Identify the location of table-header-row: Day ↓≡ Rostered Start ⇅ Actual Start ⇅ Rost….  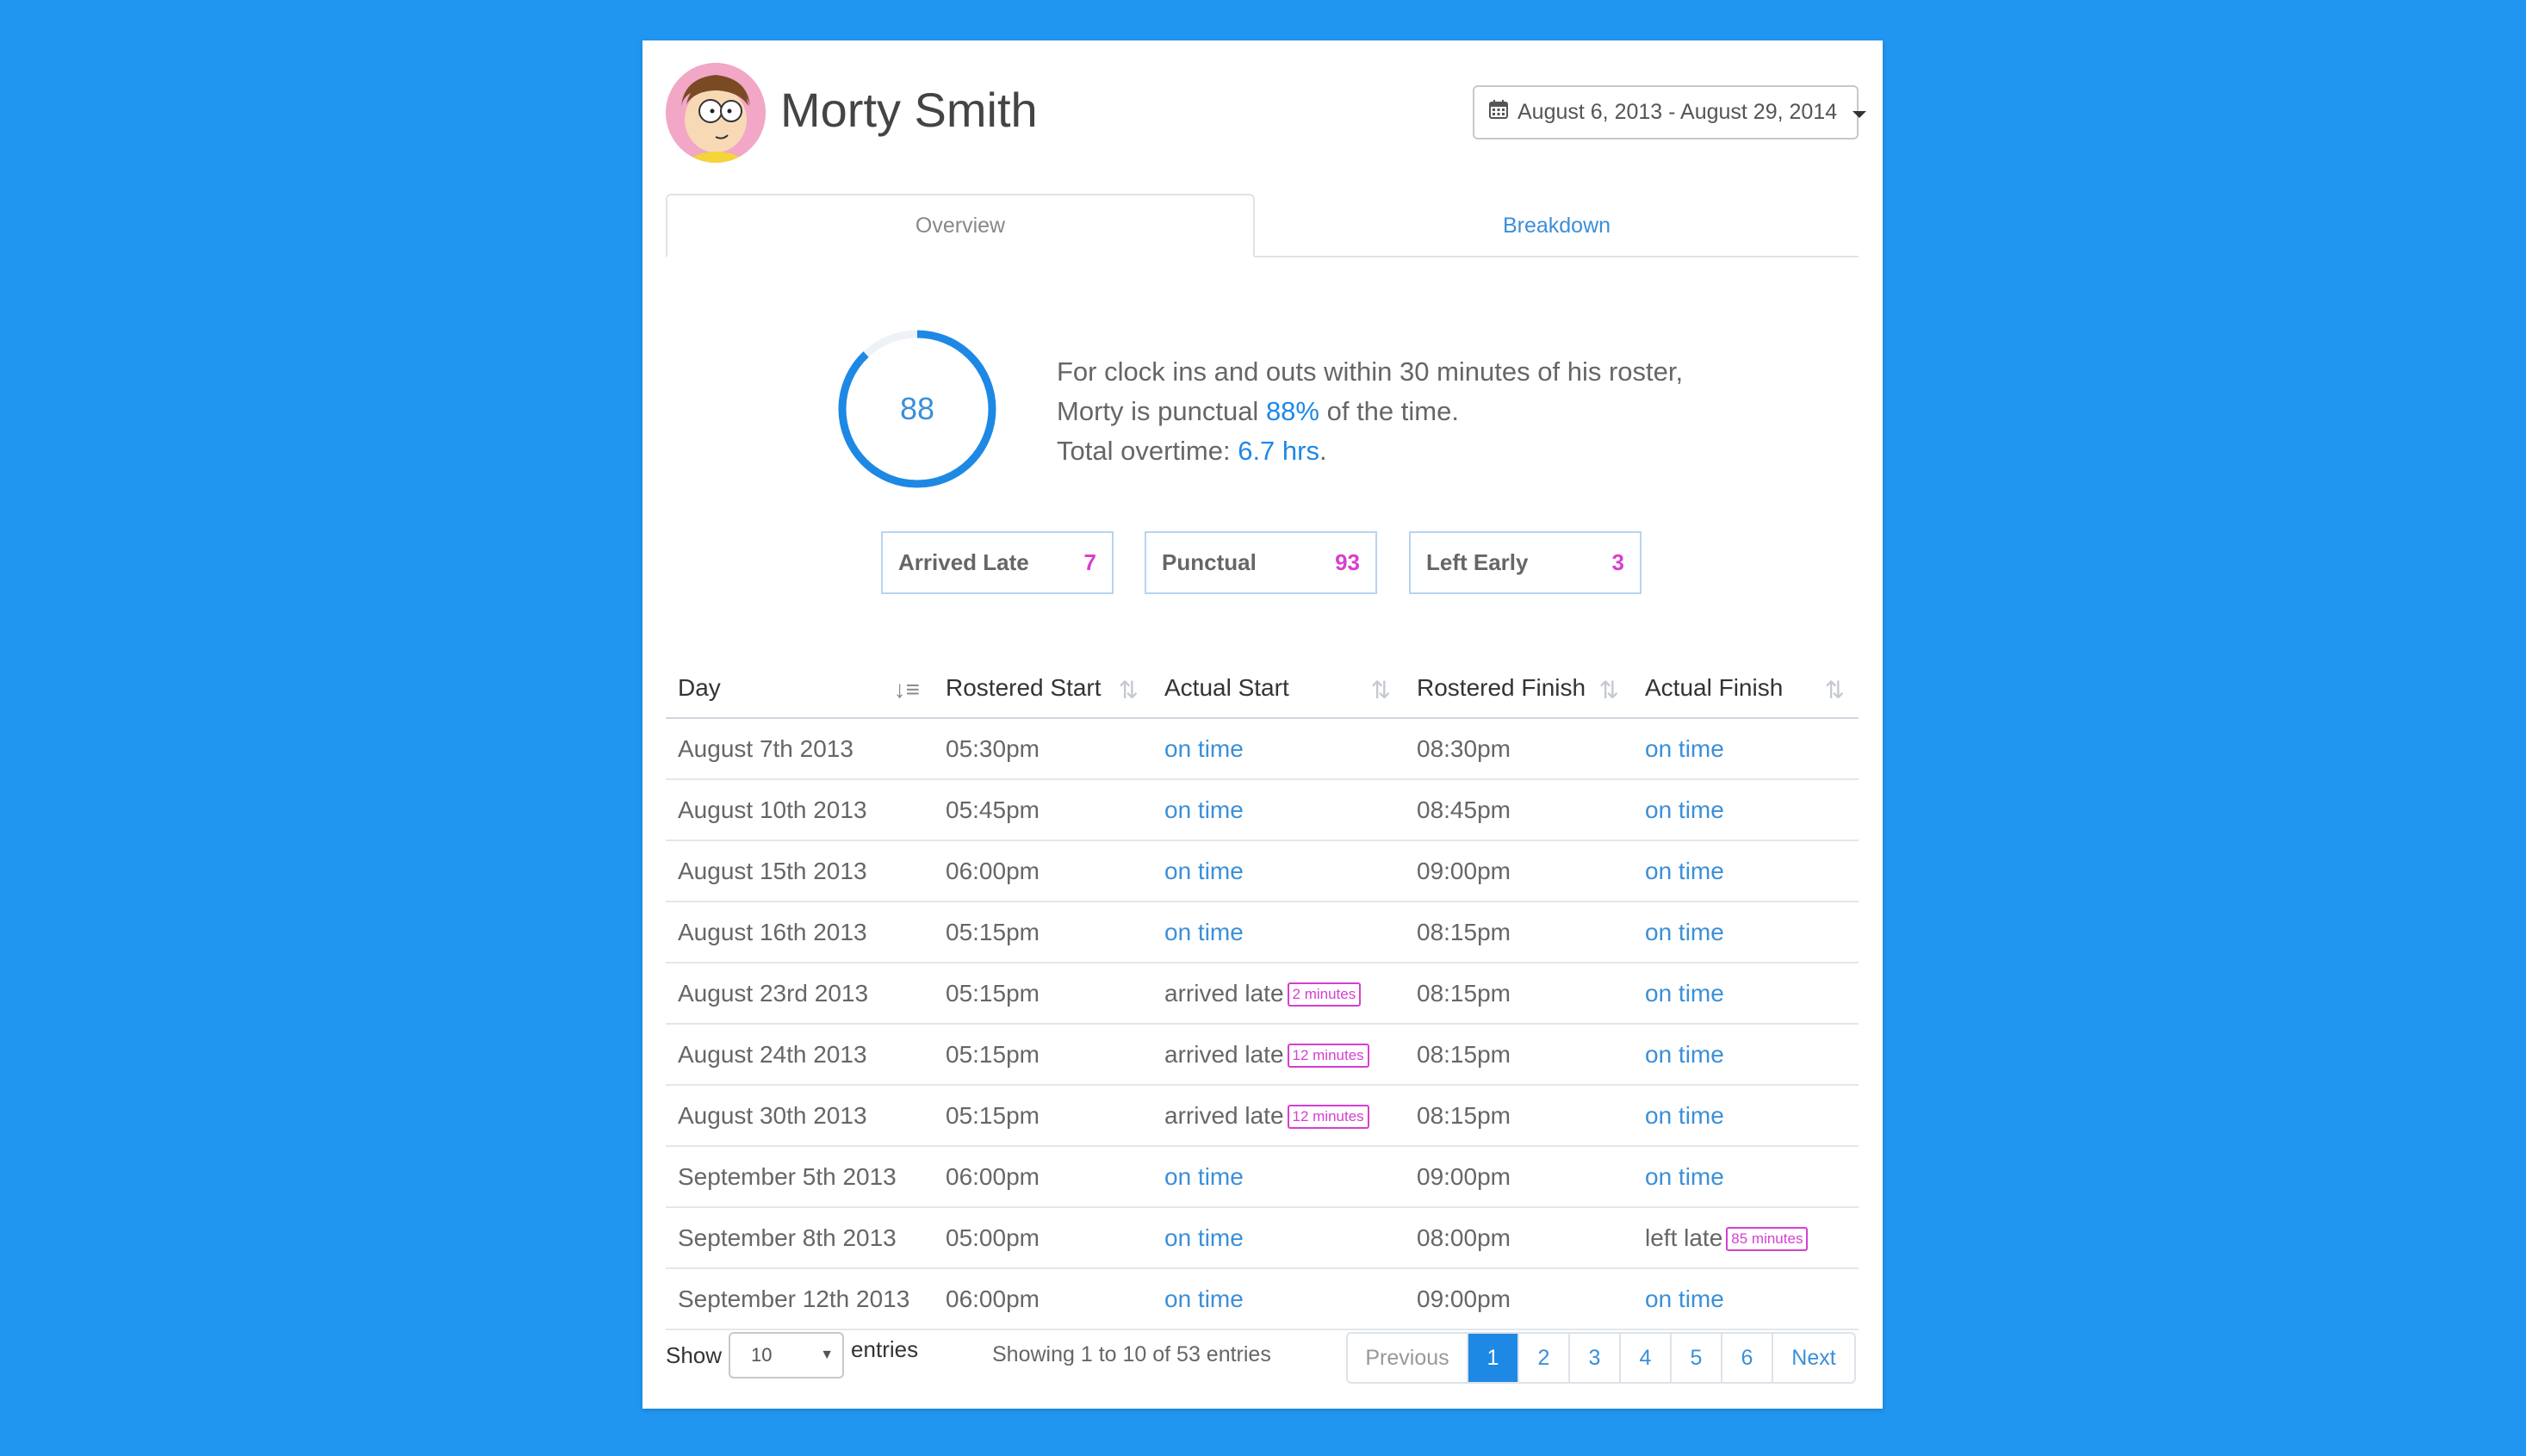
(1262, 689).